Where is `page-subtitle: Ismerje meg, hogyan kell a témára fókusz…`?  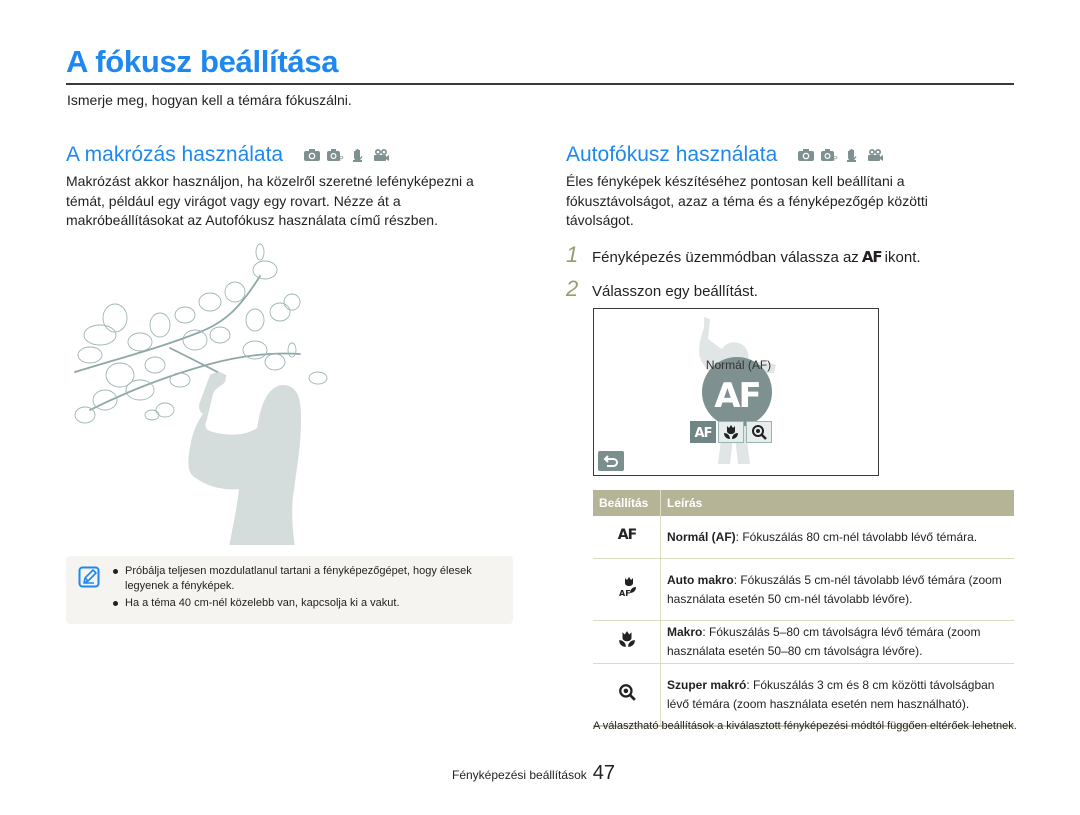
page-subtitle: Ismerje meg, hogyan kell a témára fókusz… is located at coordinates (209, 100).